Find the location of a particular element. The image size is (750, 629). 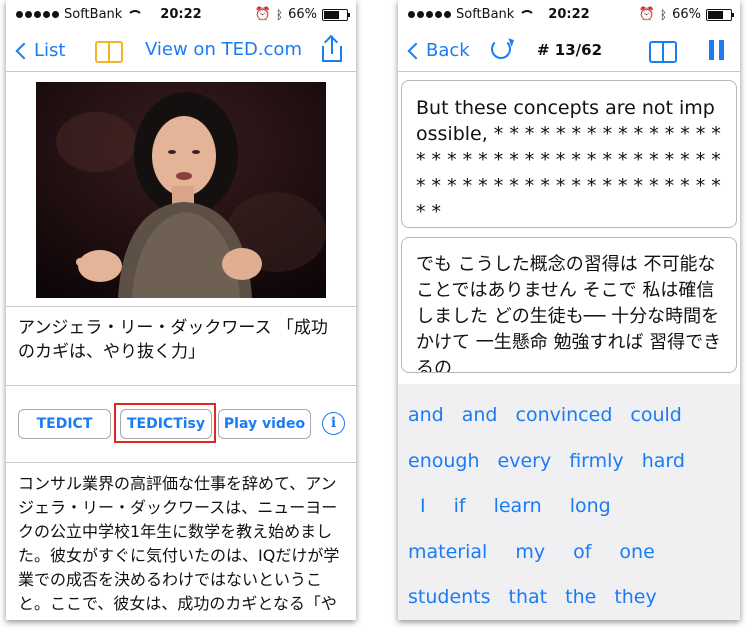

list-button-label: List is located at coordinates (50, 50).